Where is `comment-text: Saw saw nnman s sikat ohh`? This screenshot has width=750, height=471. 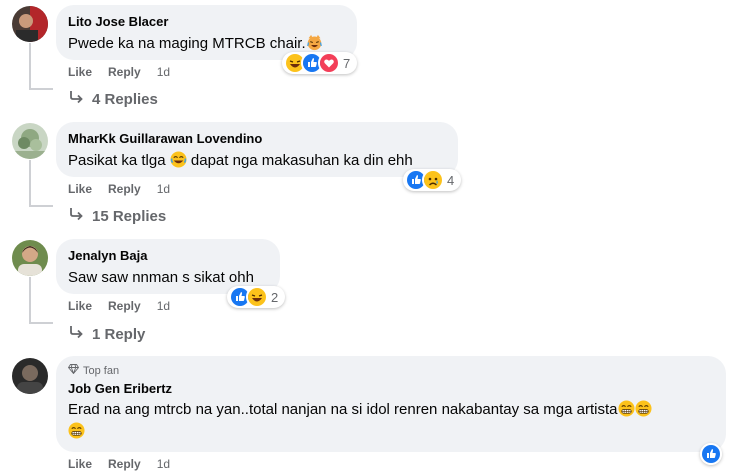 comment-text: Saw saw nnman s sikat ohh is located at coordinates (161, 277).